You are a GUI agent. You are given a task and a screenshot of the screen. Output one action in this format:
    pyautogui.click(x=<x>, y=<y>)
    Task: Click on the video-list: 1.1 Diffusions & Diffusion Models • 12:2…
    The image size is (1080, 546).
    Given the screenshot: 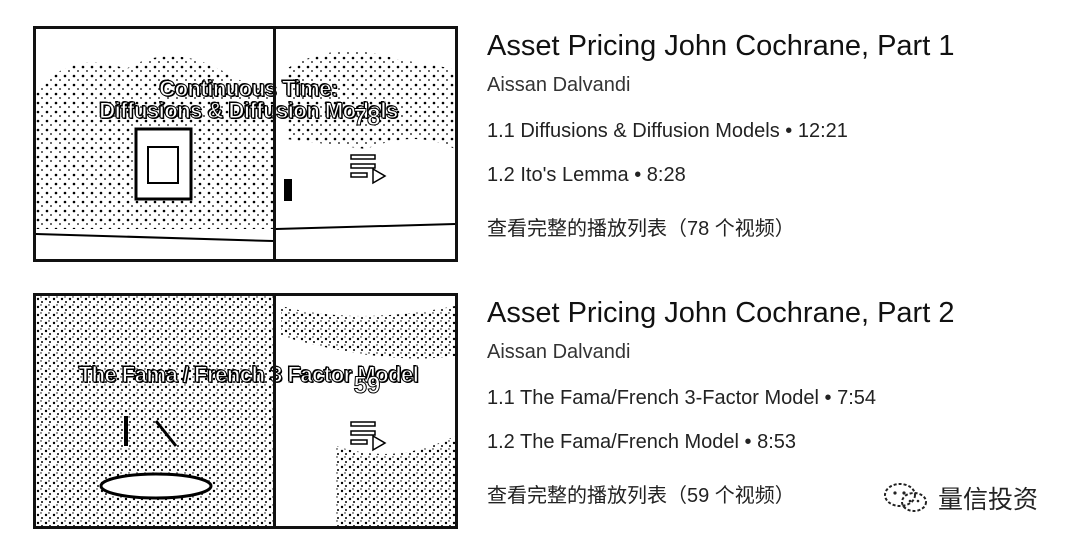 What is the action you would take?
    pyautogui.click(x=772, y=162)
    